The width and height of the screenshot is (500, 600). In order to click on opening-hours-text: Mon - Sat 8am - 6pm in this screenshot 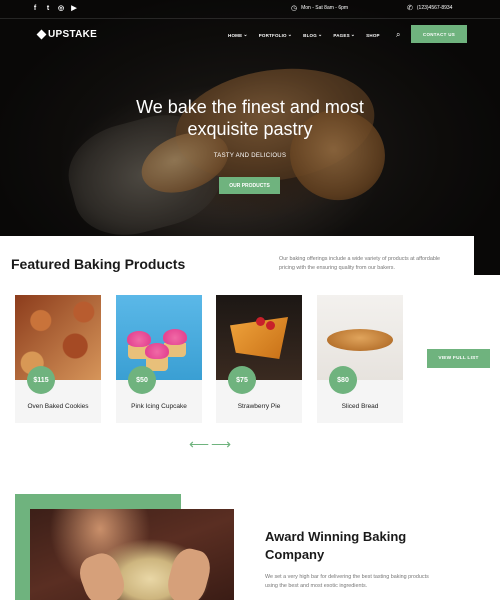, I will do `click(325, 8)`.